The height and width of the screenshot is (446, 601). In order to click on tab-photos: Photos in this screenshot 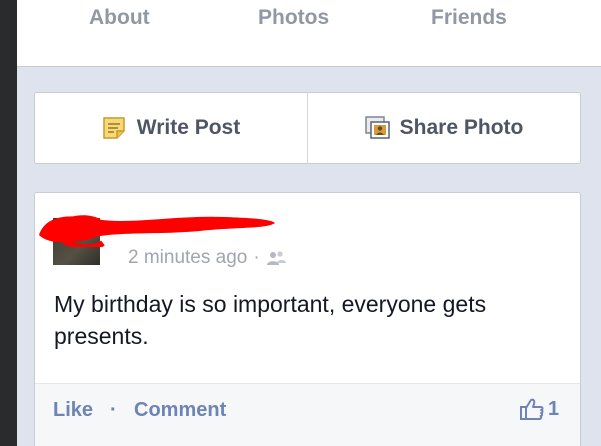, I will do `click(293, 18)`.